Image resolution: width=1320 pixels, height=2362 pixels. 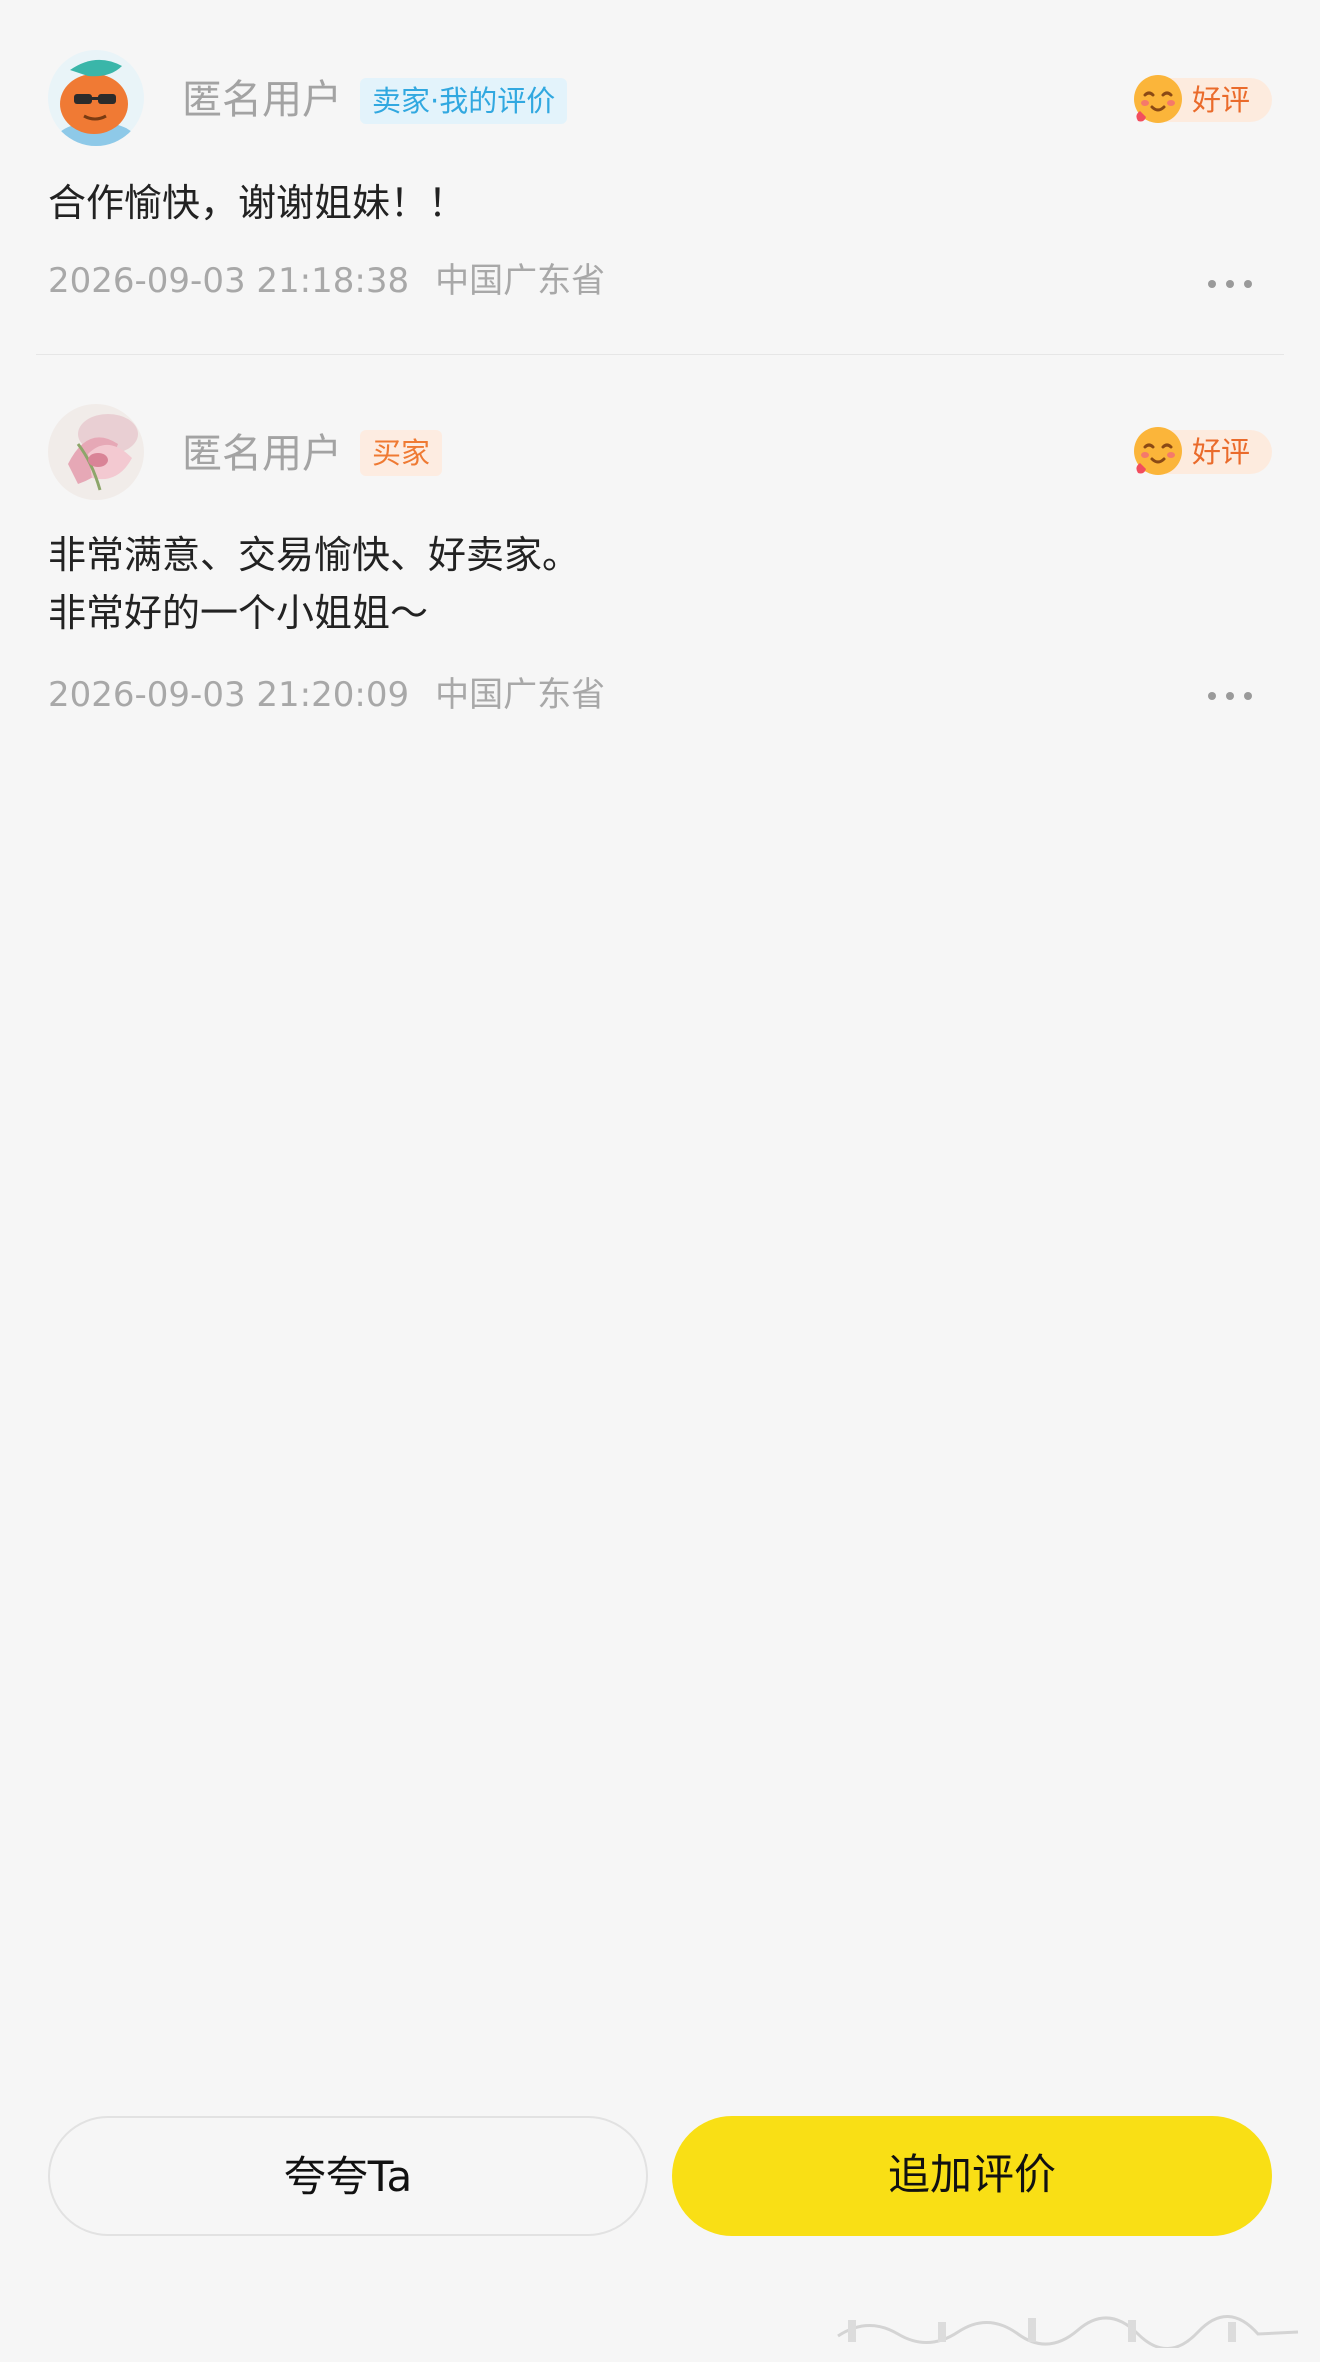 I want to click on review-content-line: 合作愉快，谢谢姐妹！！, so click(x=257, y=203).